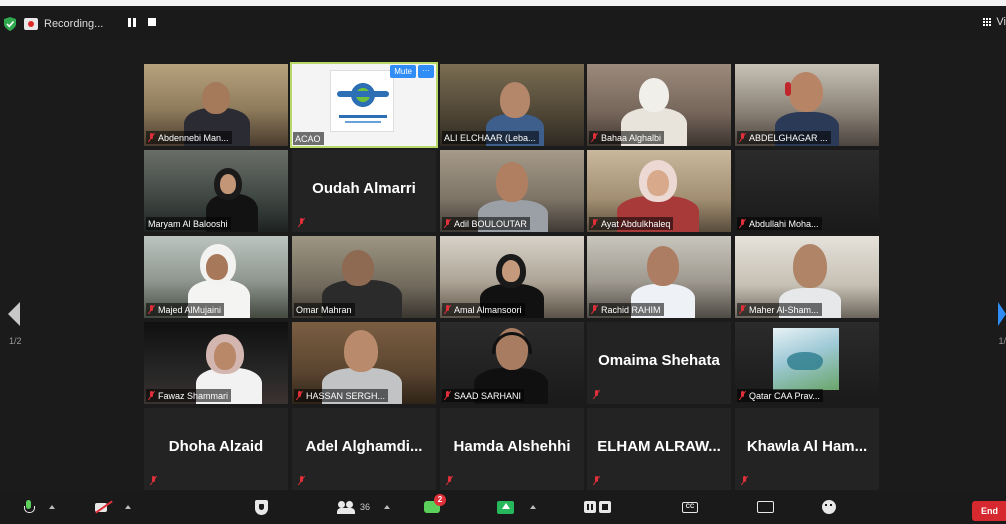 Image resolution: width=1006 pixels, height=524 pixels. What do you see at coordinates (659, 191) in the screenshot?
I see `participant-tile: Ayat Abdulkhaleq` at bounding box center [659, 191].